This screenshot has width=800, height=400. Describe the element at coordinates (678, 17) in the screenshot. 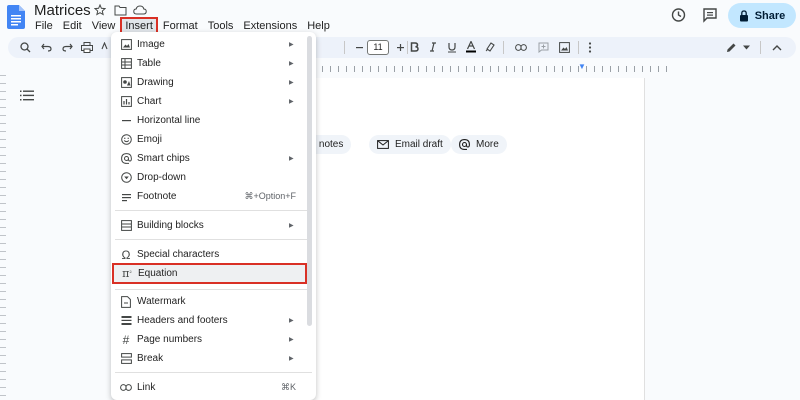

I see `version-history-icon` at that location.